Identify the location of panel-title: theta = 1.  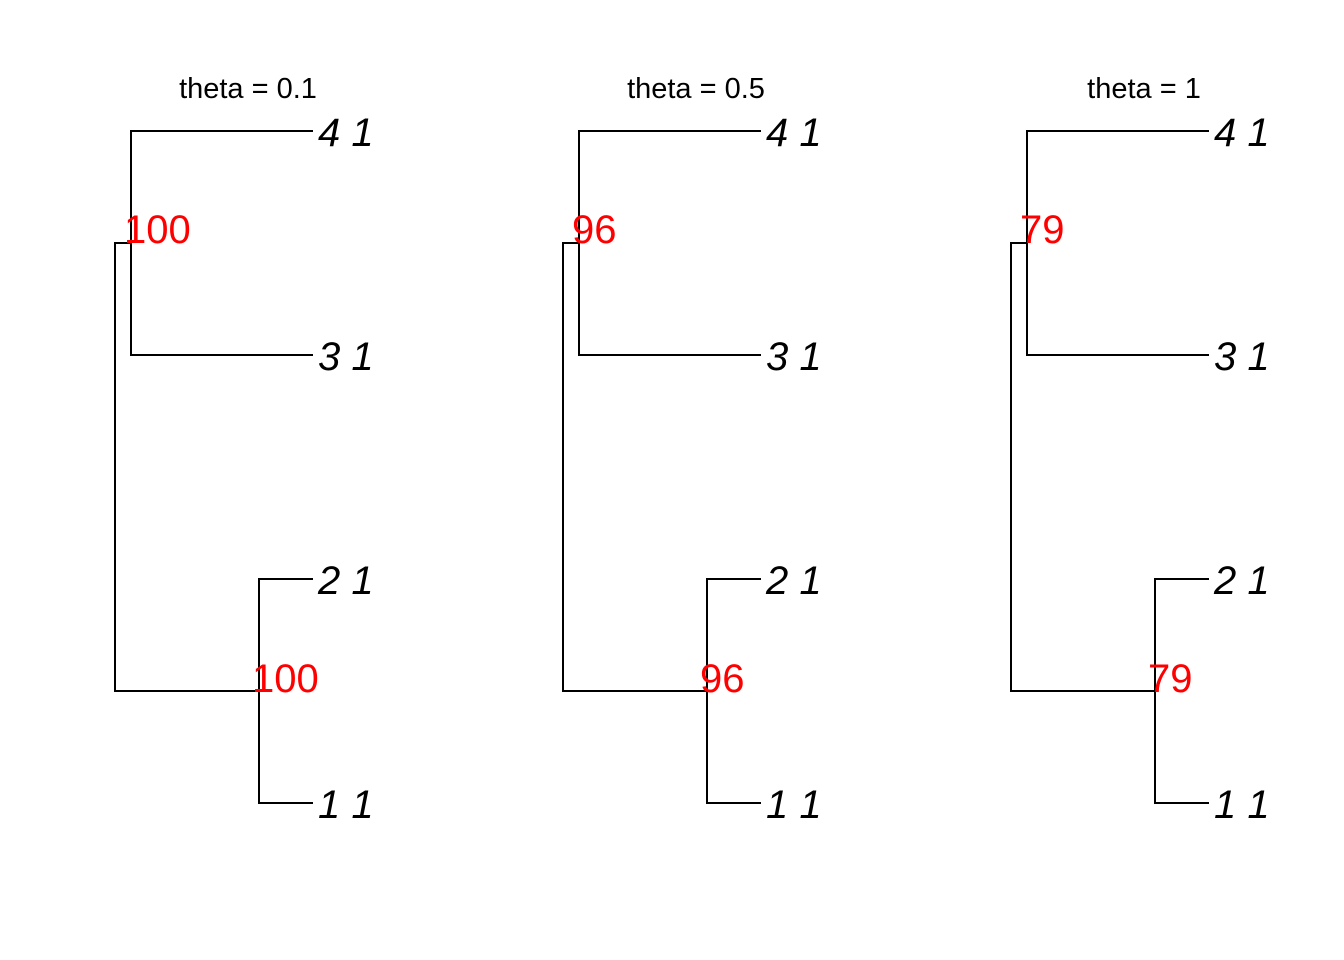
(1144, 89).